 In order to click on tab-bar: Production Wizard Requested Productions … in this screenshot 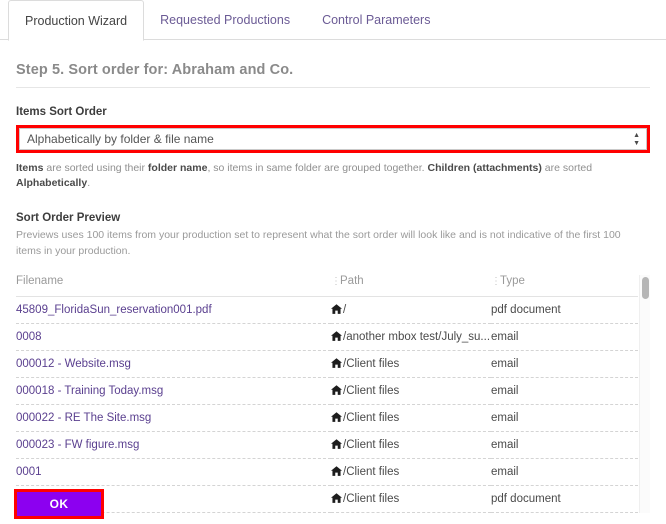, I will do `click(333, 20)`.